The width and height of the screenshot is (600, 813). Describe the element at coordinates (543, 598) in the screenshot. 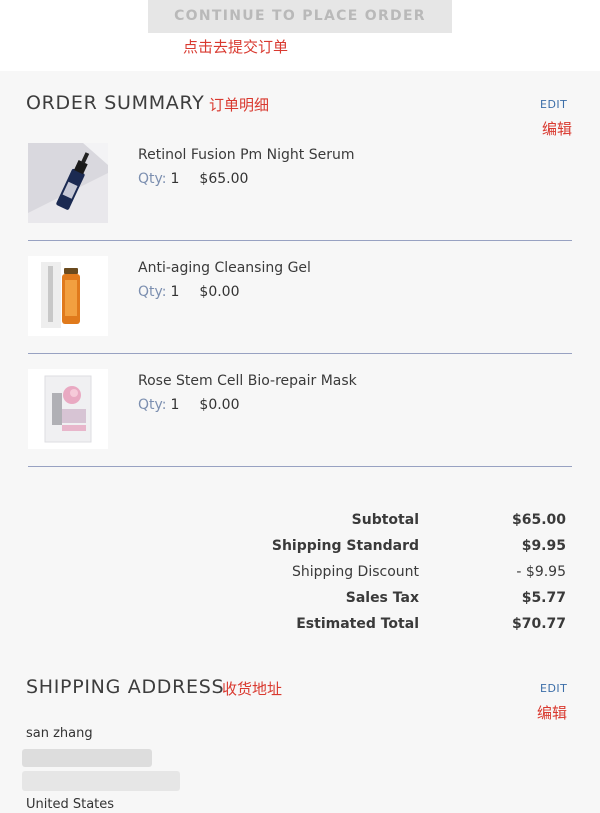

I see `totals-value: $5.77` at that location.